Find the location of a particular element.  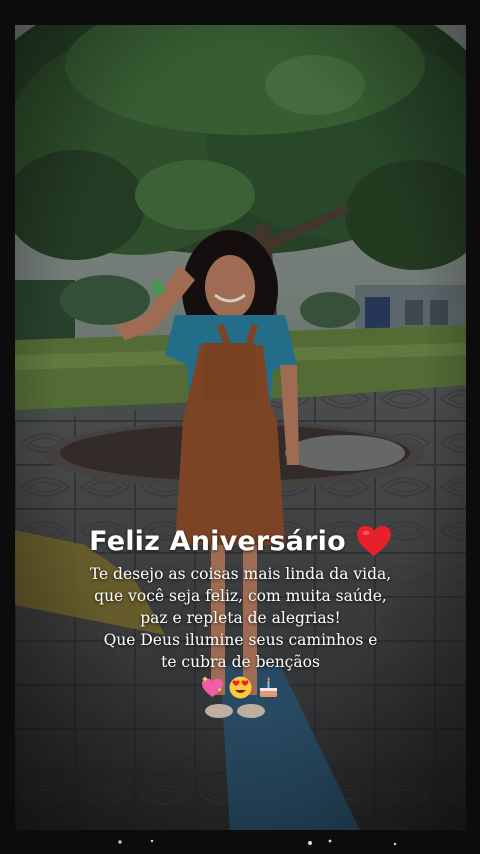

greeting-title: Feliz Aniversário is located at coordinates (217, 541).